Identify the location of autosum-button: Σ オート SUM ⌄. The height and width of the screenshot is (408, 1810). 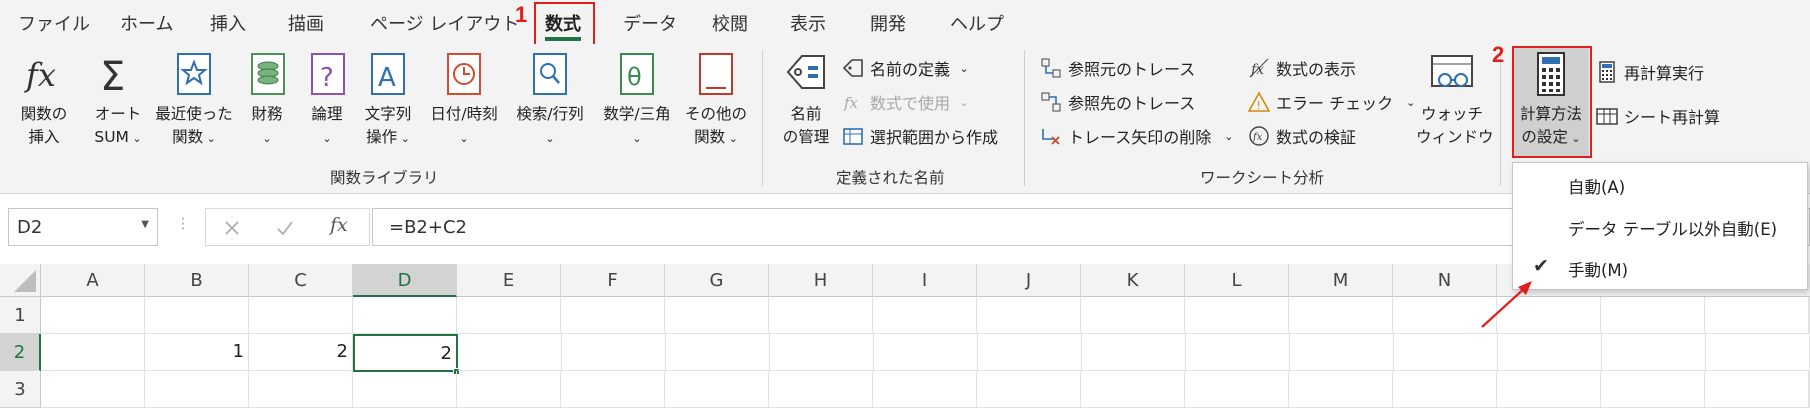
(118, 100).